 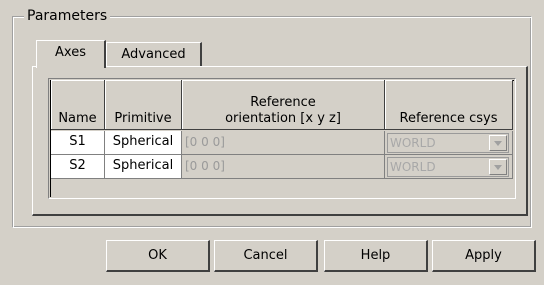 I want to click on row2-csys-dropdown-icon, so click(x=498, y=167).